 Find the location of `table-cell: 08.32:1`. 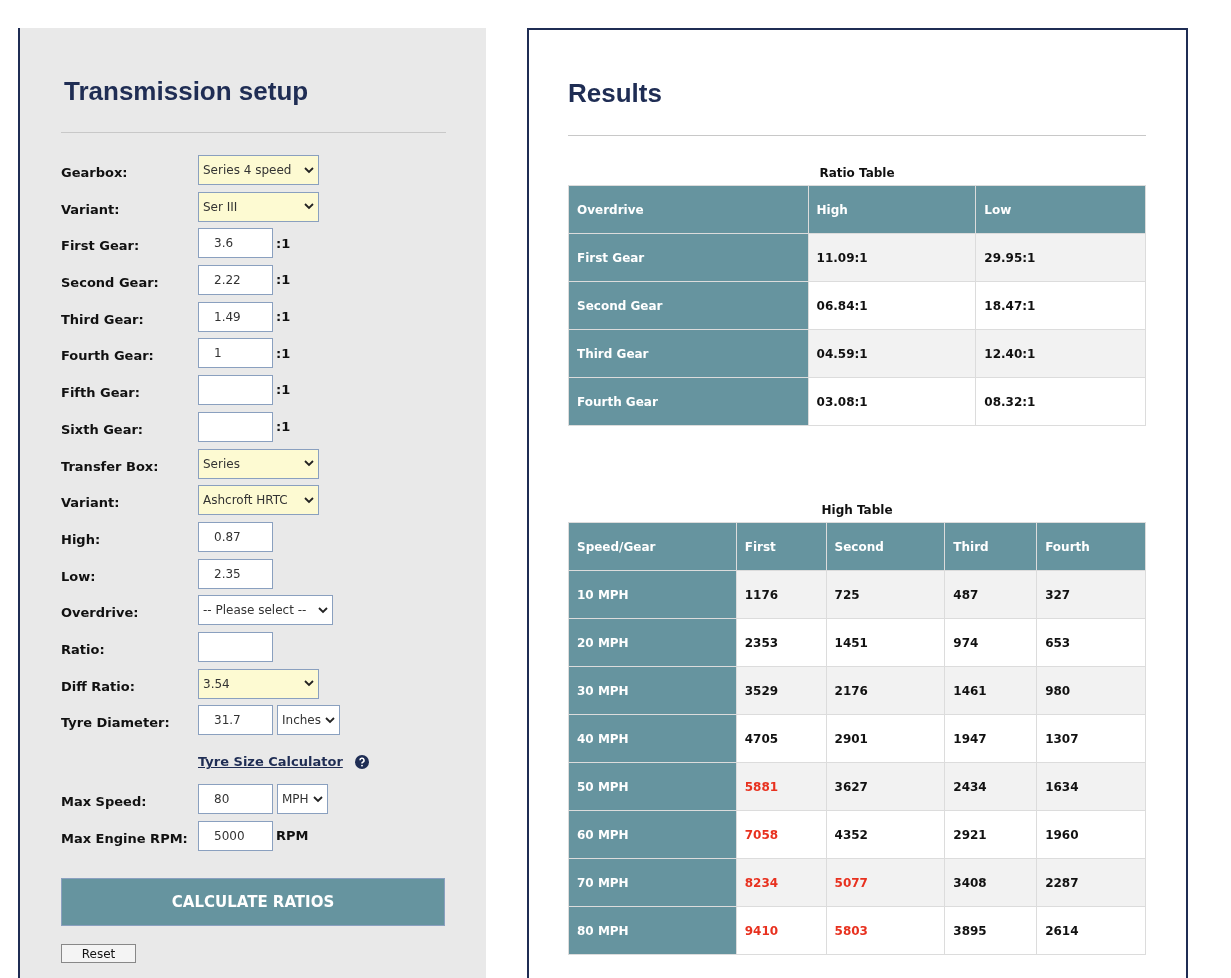

table-cell: 08.32:1 is located at coordinates (1060, 401).